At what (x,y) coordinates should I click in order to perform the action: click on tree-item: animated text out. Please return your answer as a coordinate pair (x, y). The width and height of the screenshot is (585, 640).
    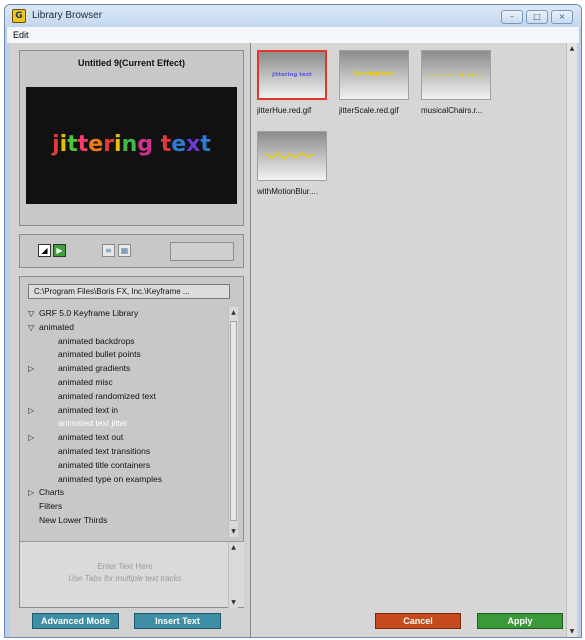
    Looking at the image, I should click on (90, 437).